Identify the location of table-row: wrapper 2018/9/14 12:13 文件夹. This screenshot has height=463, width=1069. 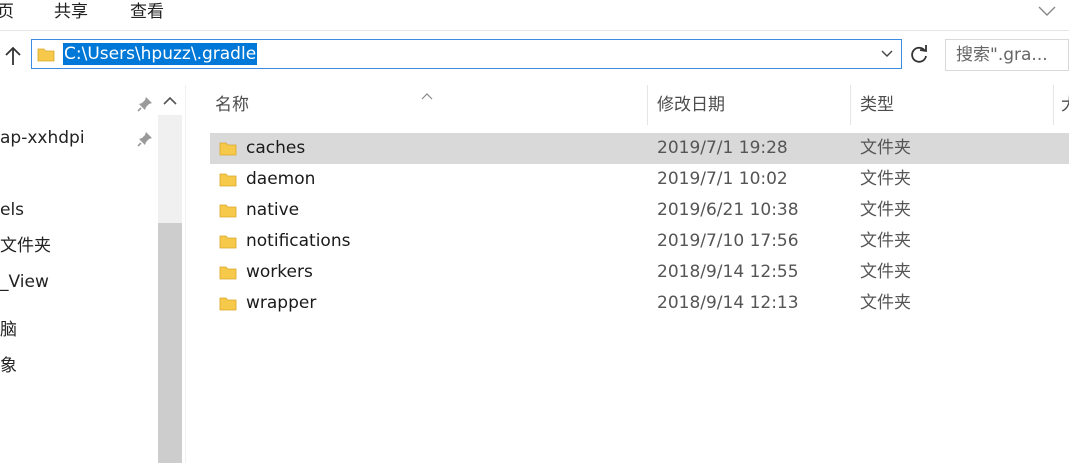
(639, 303).